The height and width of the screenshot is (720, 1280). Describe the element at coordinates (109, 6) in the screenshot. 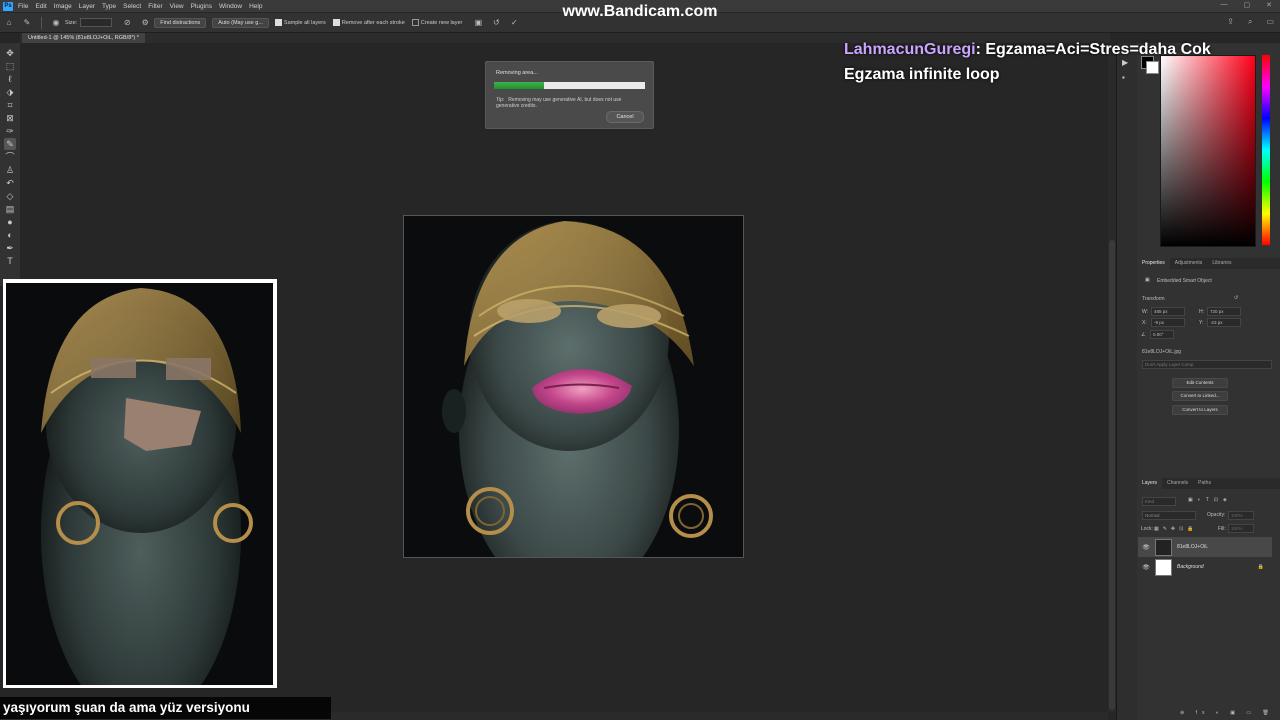

I see `menu-type: Type` at that location.